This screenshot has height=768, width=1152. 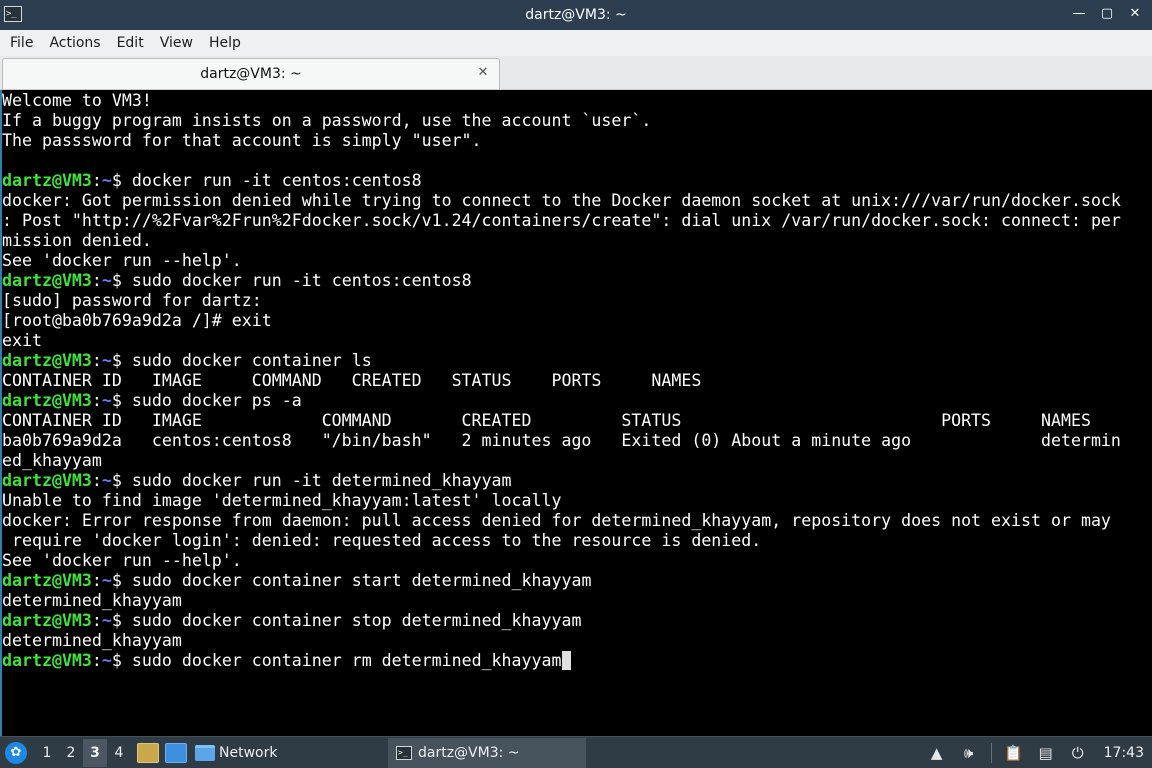 I want to click on folder-icon, so click(x=205, y=752).